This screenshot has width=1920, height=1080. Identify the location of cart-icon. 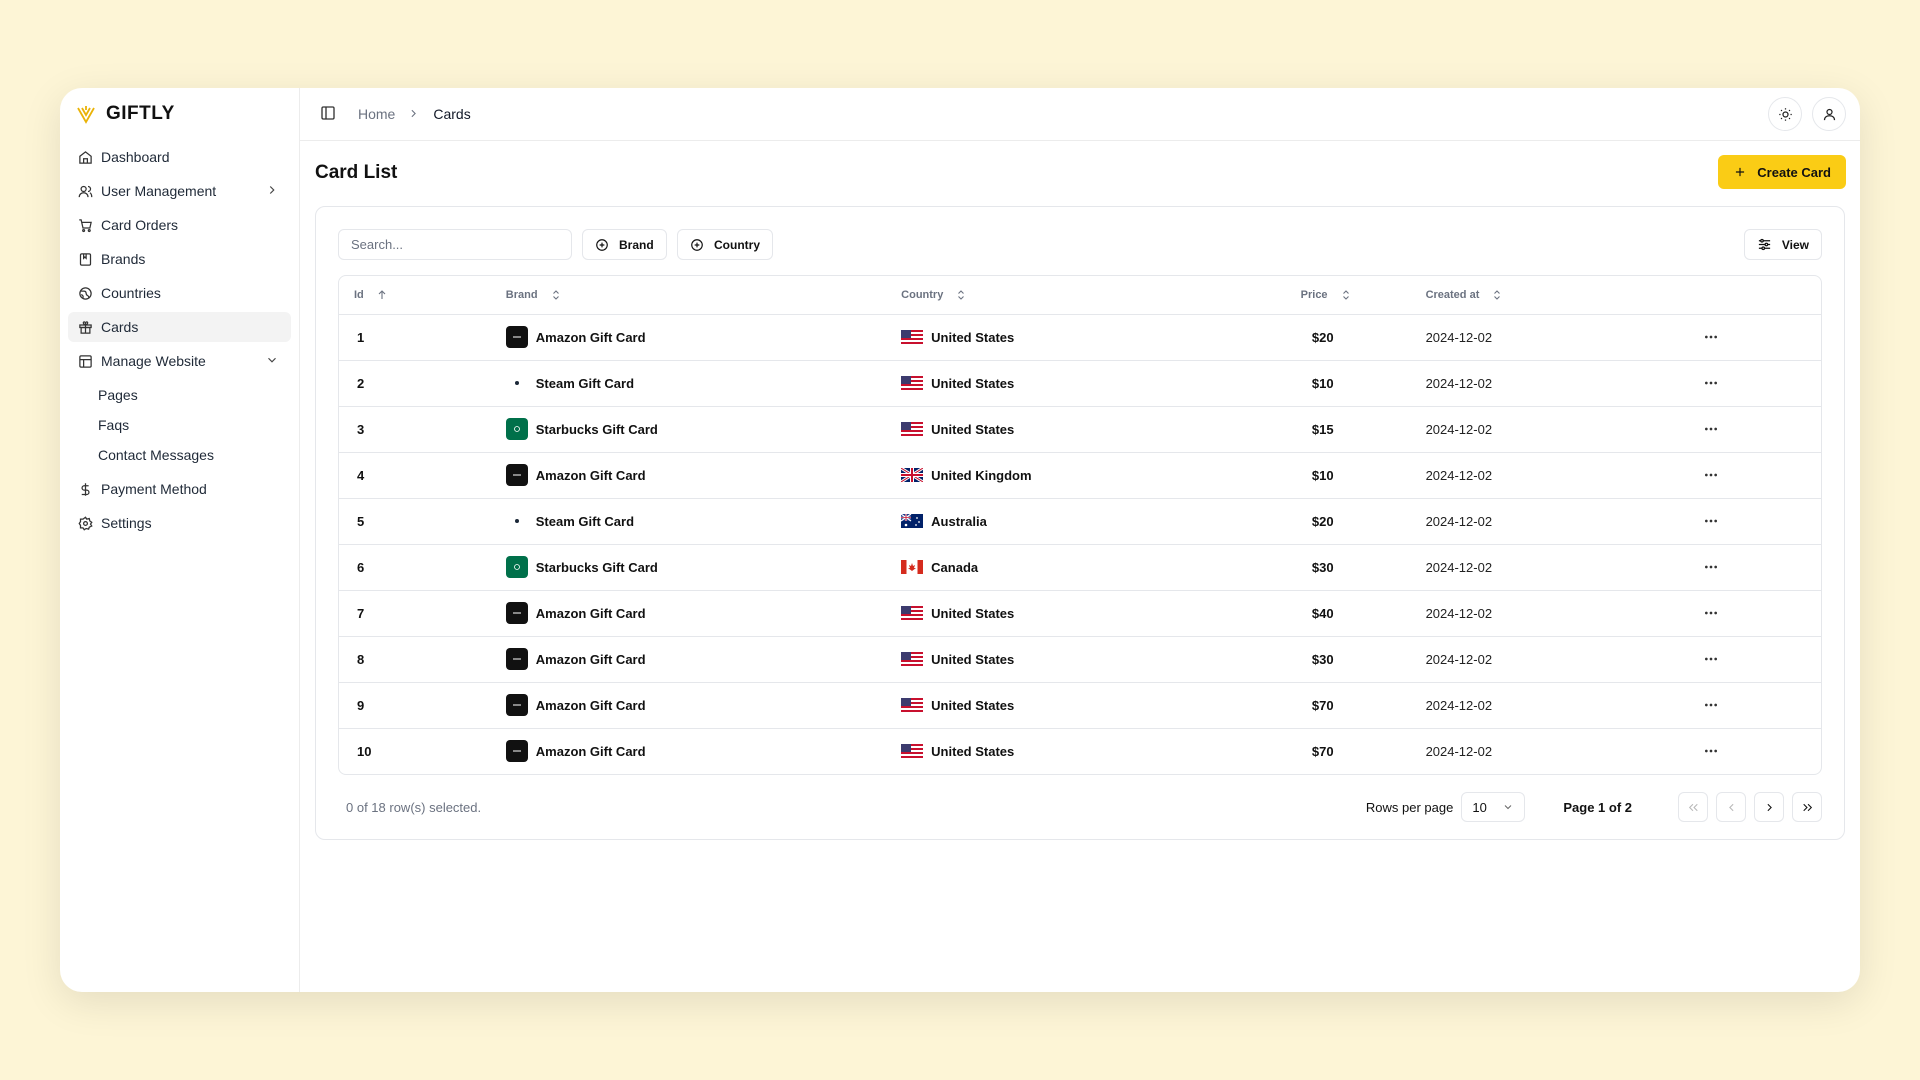
(85, 225).